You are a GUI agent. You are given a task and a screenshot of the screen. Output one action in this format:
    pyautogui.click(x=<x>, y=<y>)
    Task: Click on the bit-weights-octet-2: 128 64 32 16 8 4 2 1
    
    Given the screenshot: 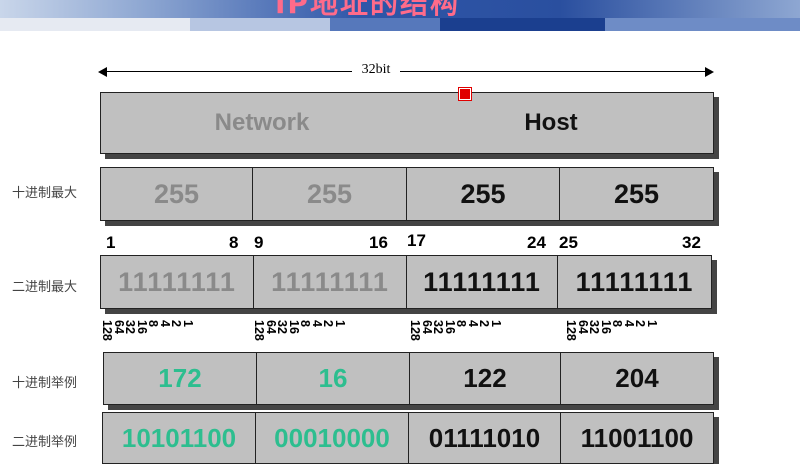 What is the action you would take?
    pyautogui.click(x=299, y=335)
    